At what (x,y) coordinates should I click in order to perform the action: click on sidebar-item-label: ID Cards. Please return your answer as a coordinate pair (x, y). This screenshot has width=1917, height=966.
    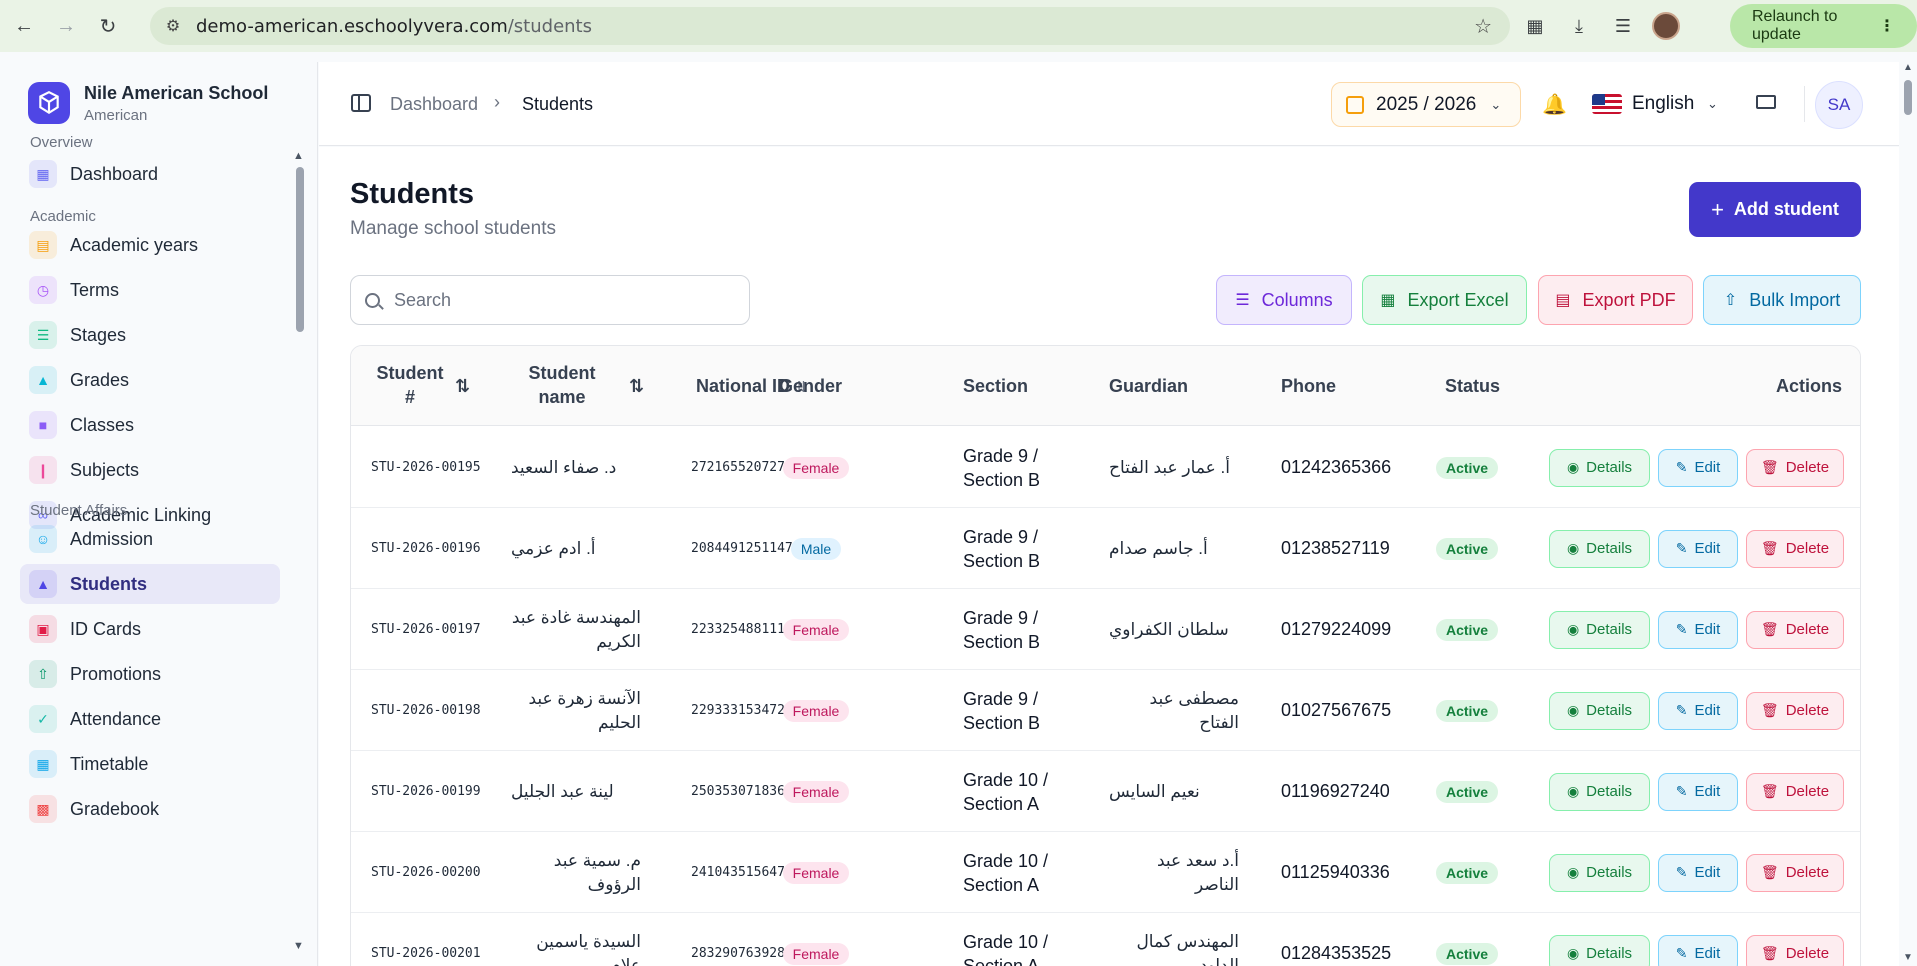
    Looking at the image, I should click on (106, 628).